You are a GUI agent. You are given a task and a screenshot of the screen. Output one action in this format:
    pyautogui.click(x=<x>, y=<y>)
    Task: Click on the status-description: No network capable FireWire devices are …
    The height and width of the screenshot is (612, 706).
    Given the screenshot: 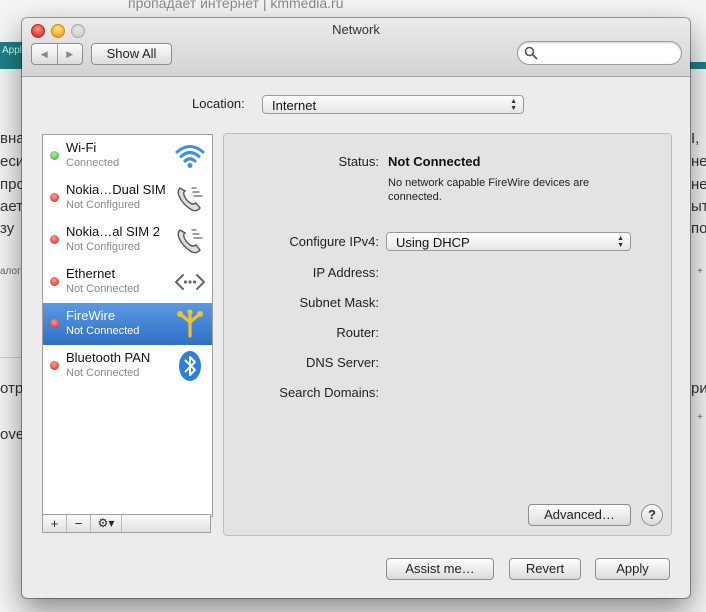 What is the action you would take?
    pyautogui.click(x=489, y=190)
    